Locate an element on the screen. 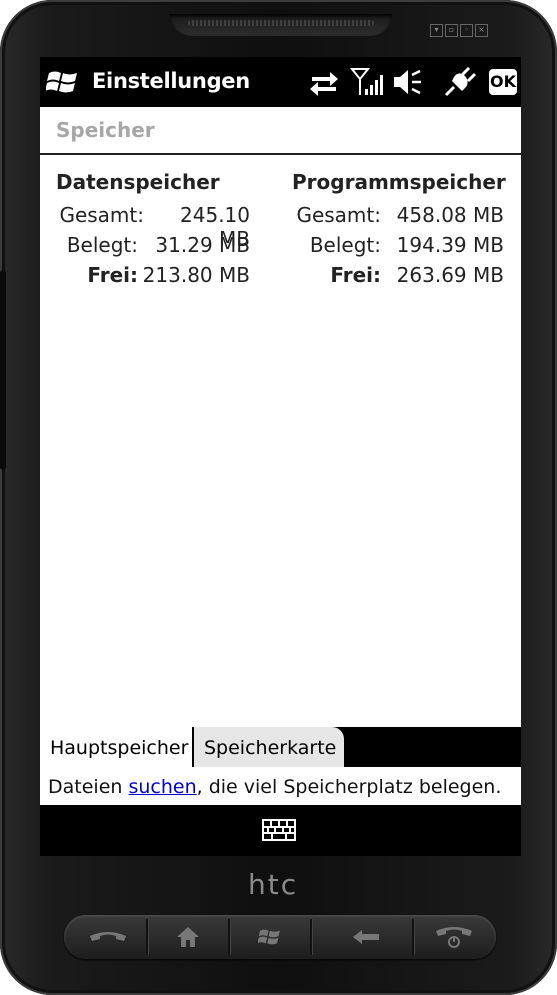 Image resolution: width=557 pixels, height=995 pixels. back-arrow-icon is located at coordinates (366, 937).